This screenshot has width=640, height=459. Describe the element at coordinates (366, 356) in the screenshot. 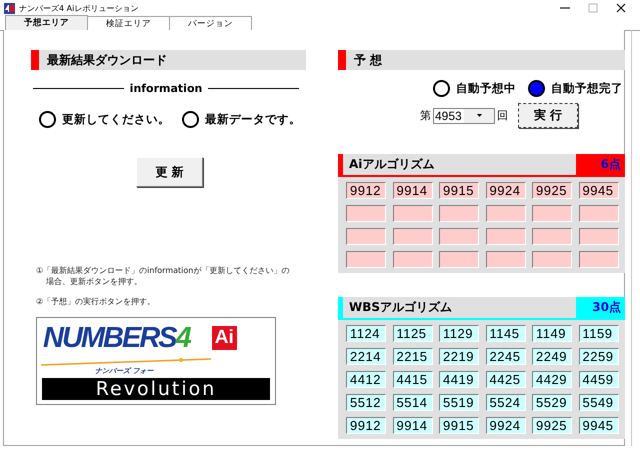

I see `number-cell: 2214` at that location.